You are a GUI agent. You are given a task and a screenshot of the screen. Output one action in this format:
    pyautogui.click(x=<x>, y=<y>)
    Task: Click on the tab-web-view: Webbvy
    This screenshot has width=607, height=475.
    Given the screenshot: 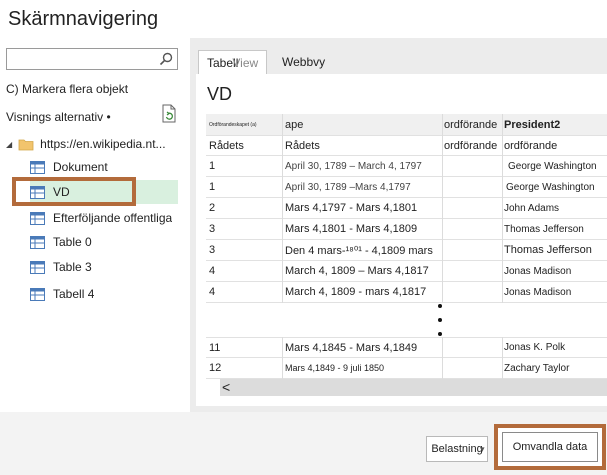 What is the action you would take?
    pyautogui.click(x=303, y=62)
    